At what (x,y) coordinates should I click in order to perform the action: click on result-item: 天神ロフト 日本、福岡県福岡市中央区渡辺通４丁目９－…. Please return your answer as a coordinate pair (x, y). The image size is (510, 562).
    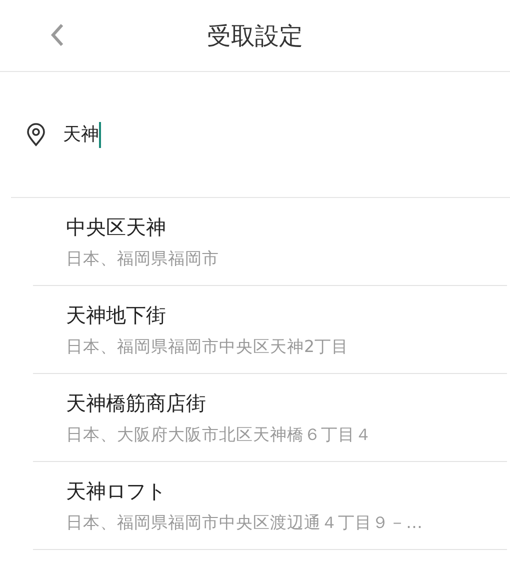
    Looking at the image, I should click on (270, 506).